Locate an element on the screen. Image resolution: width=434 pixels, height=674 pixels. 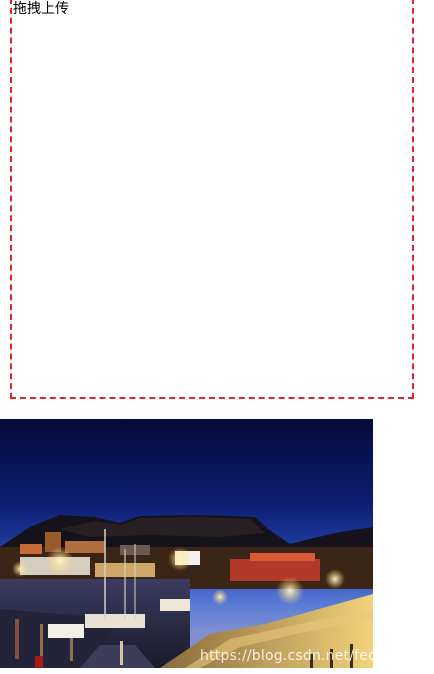
image-watermark: https://blog.csdn.net/fed_guanqi is located at coordinates (317, 656).